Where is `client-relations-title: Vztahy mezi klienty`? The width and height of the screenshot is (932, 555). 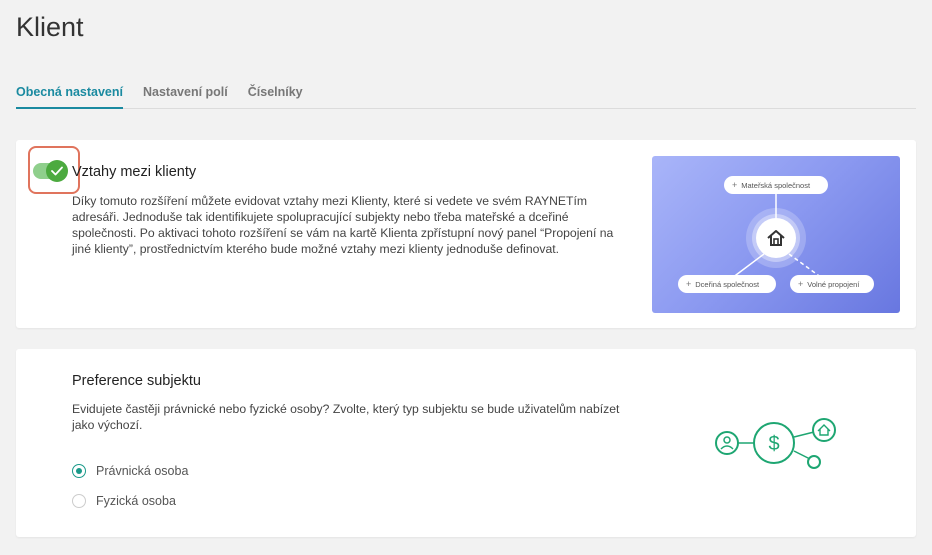 client-relations-title: Vztahy mezi klienty is located at coordinates (134, 172).